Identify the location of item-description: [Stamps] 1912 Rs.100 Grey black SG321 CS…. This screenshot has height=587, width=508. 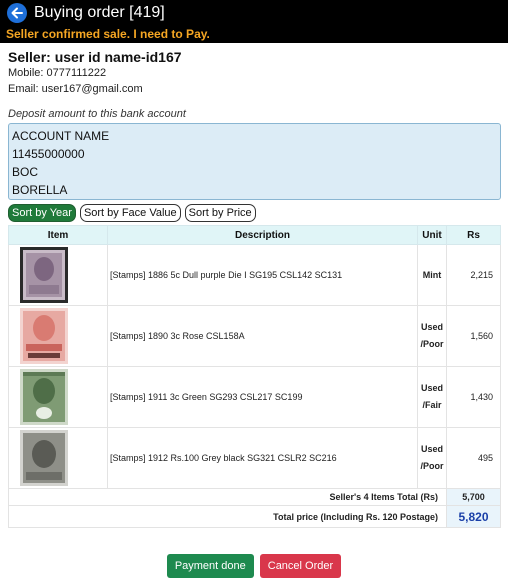
(262, 458).